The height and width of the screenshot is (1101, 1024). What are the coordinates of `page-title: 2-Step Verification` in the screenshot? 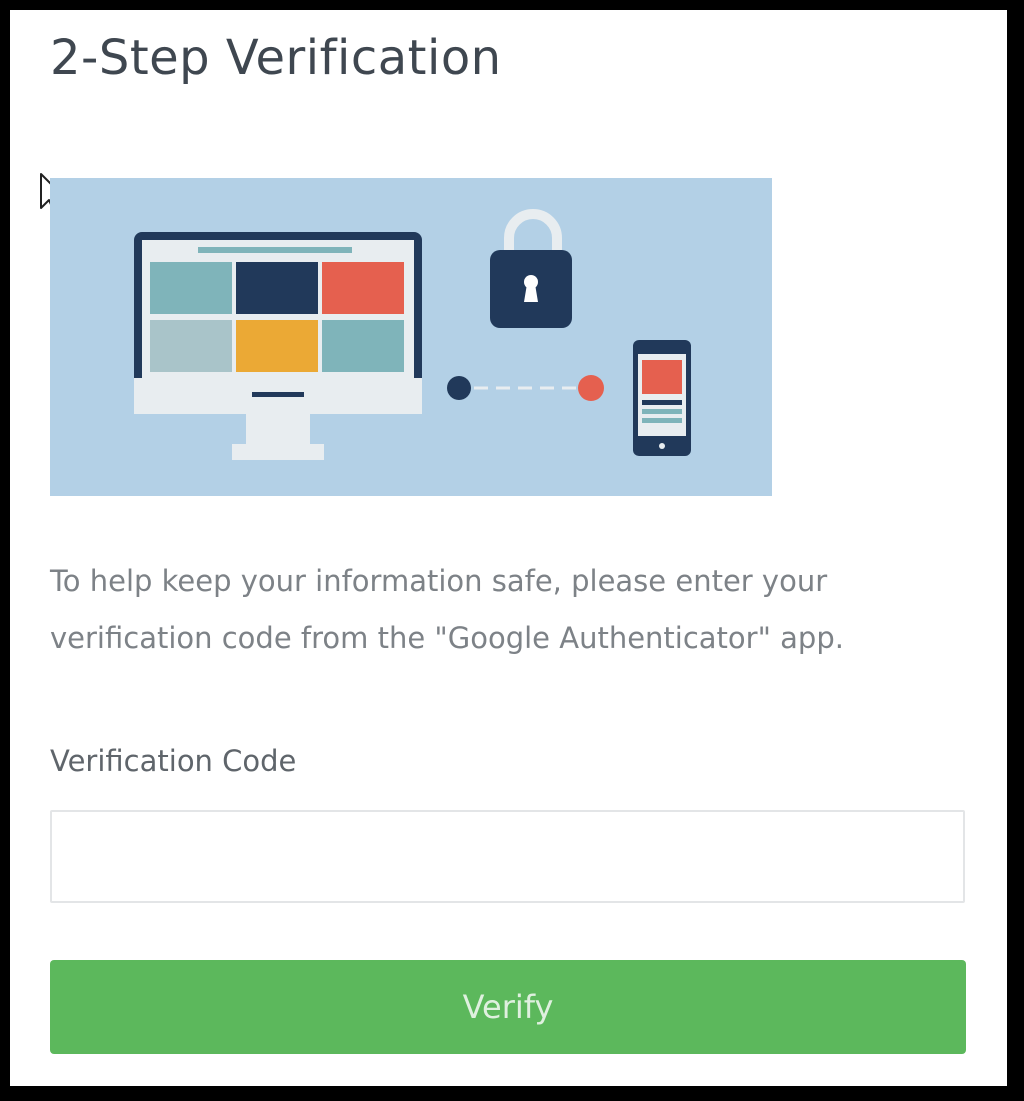 It's located at (276, 58).